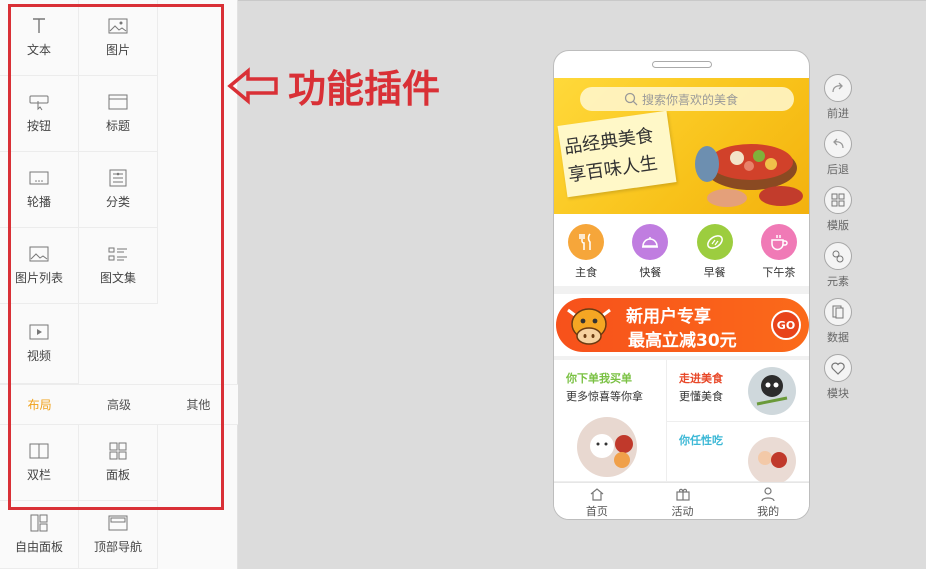  Describe the element at coordinates (117, 475) in the screenshot. I see `plugin-label: 面板` at that location.